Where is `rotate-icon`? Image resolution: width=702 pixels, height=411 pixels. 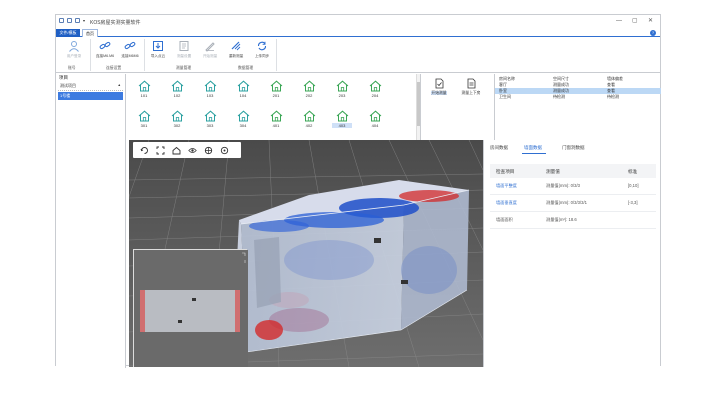
rotate-icon is located at coordinates (144, 150).